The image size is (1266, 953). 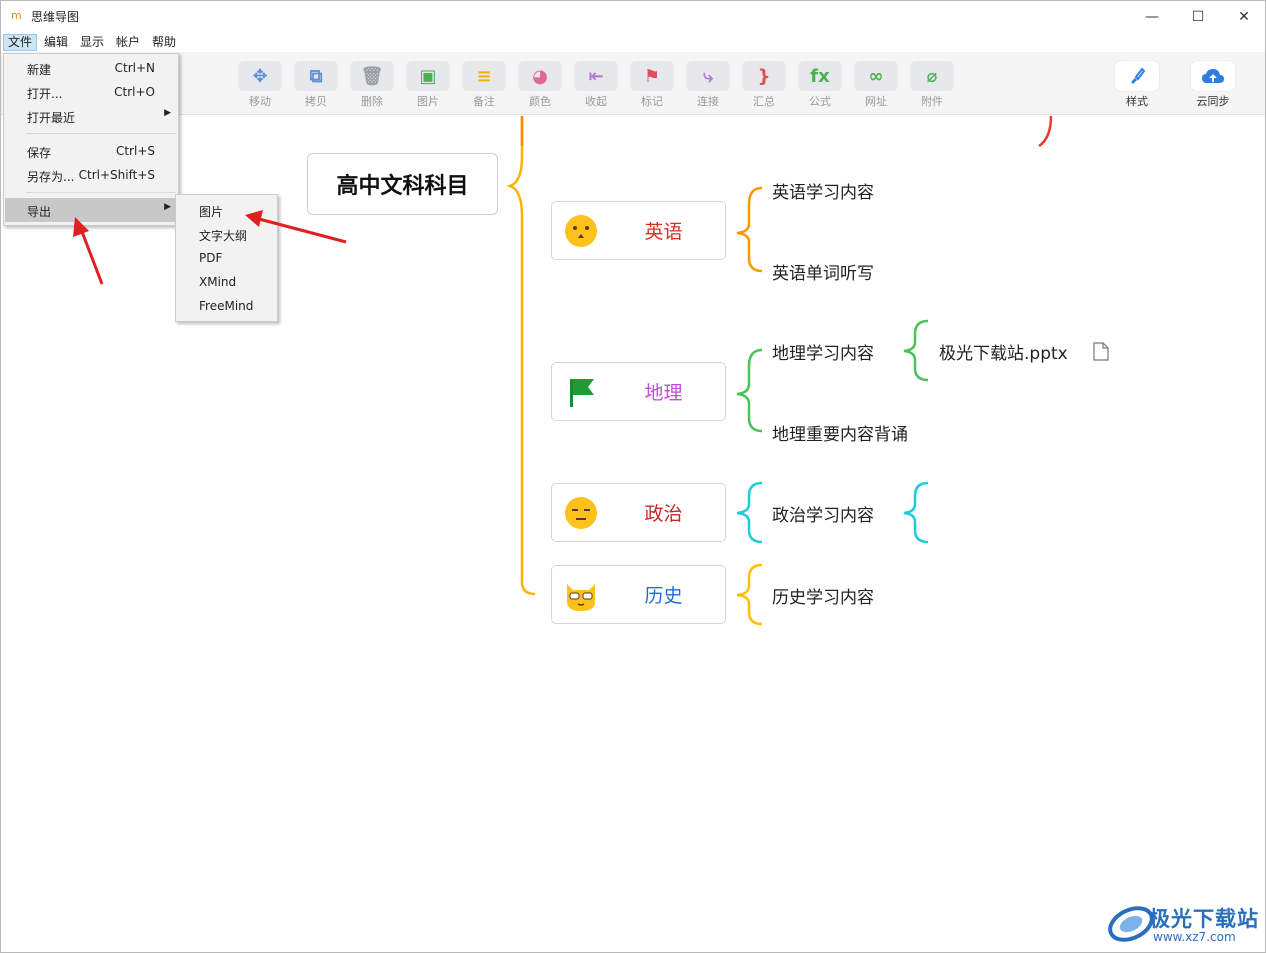 I want to click on tool-image: ▣ 图片, so click(x=428, y=85).